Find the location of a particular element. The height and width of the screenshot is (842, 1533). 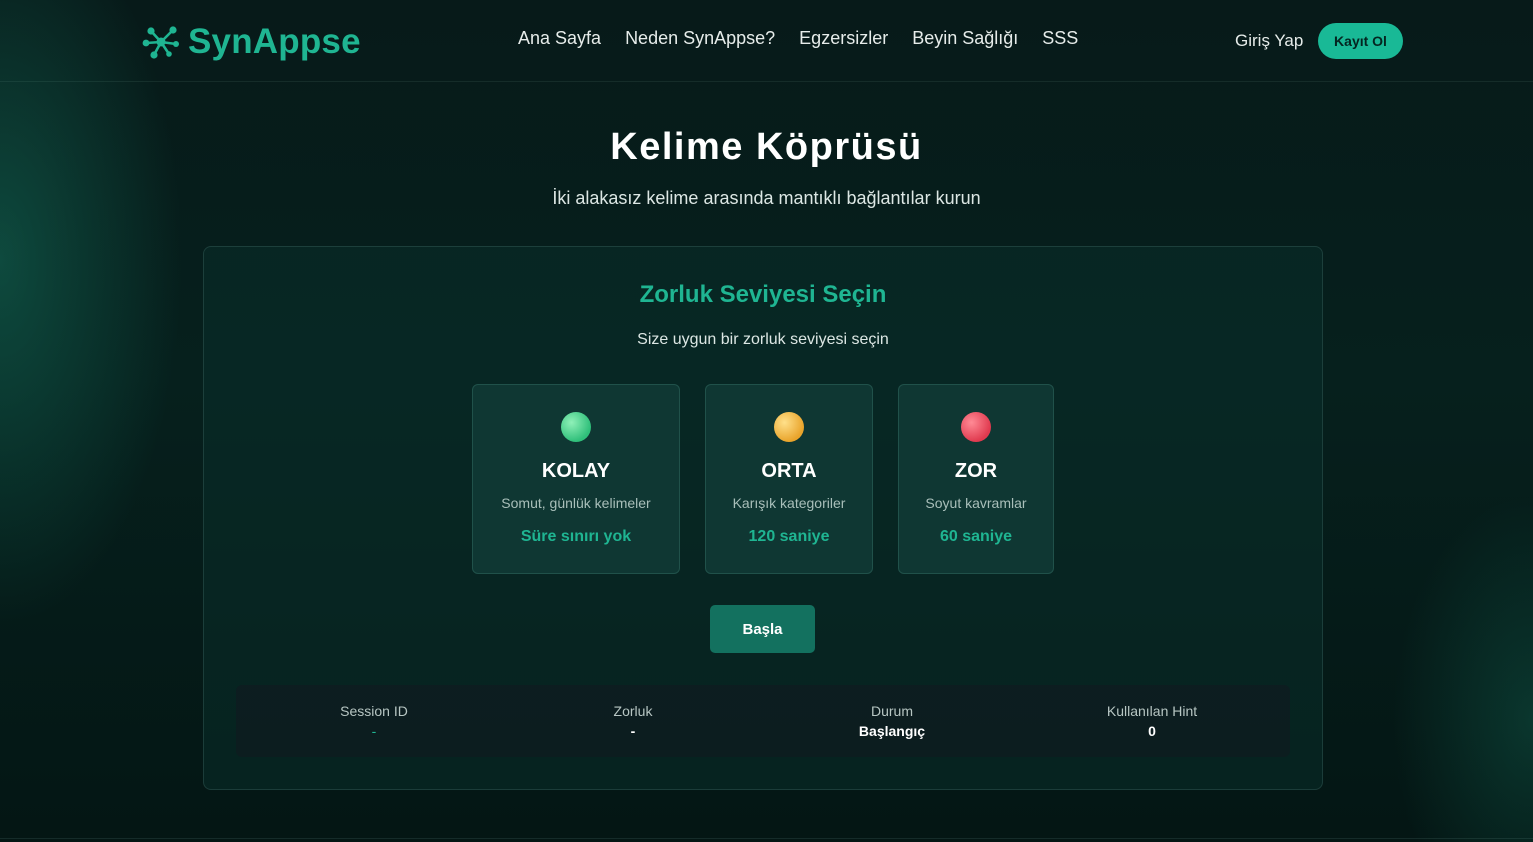

red-circle-icon is located at coordinates (976, 427).